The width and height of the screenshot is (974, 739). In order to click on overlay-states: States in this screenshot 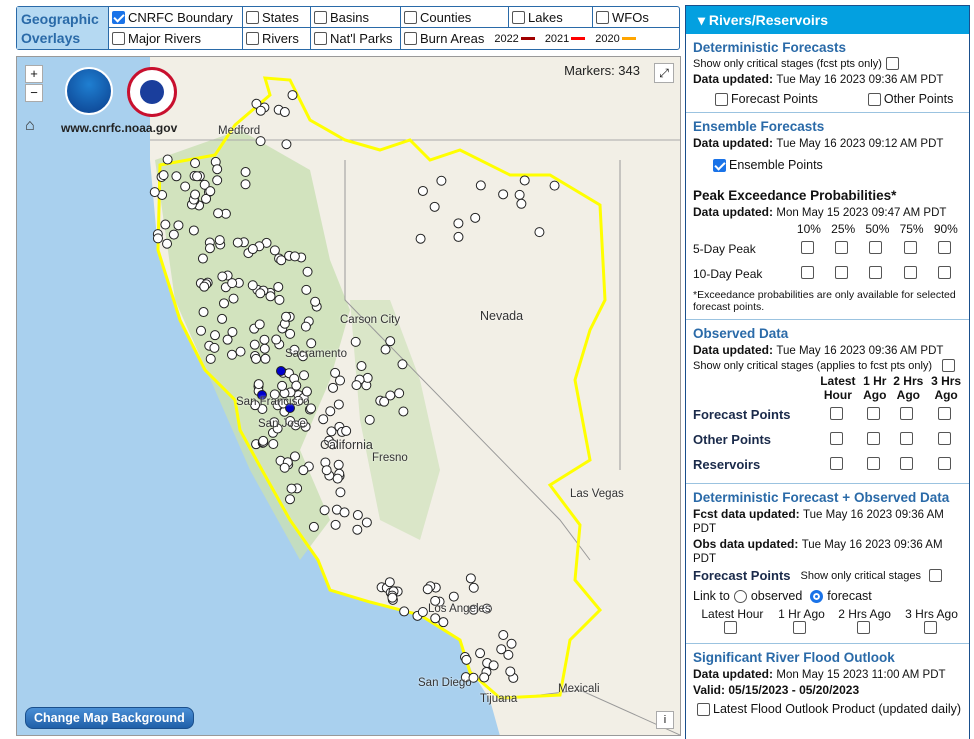, I will do `click(277, 17)`.